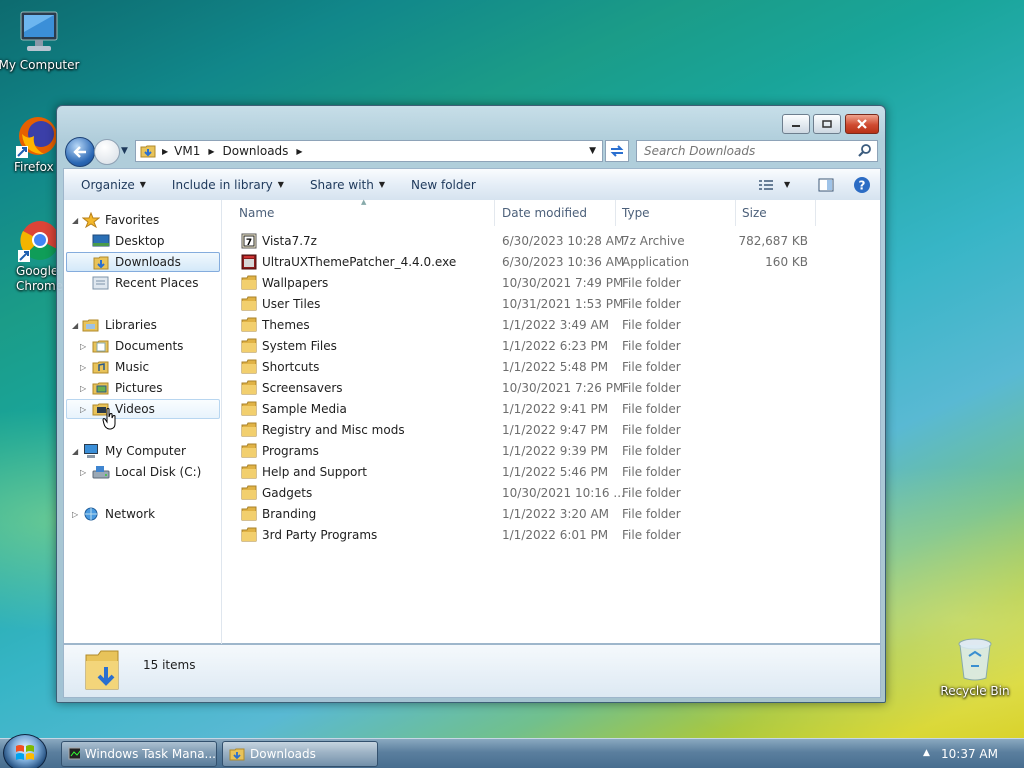 This screenshot has height=768, width=1024. What do you see at coordinates (533, 450) in the screenshot?
I see `file-row: Programs 1/1/2022 9:39 PM File folder` at bounding box center [533, 450].